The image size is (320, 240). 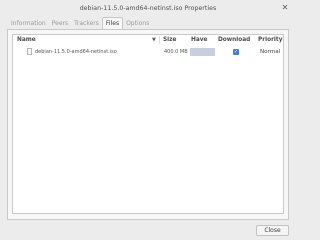 I want to click on tab-information: Information, so click(x=28, y=23).